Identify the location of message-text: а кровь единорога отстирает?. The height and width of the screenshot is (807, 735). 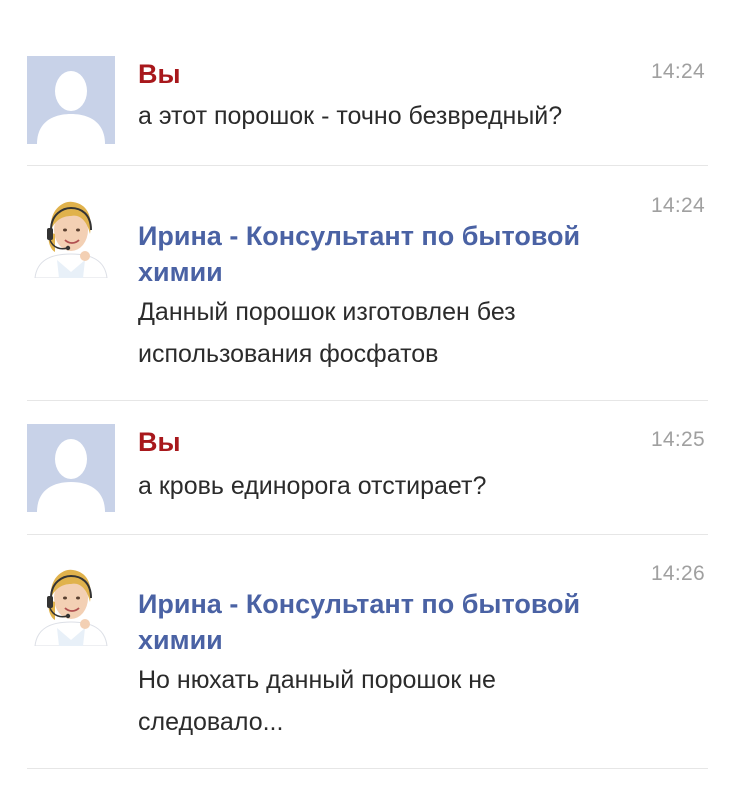
(312, 486).